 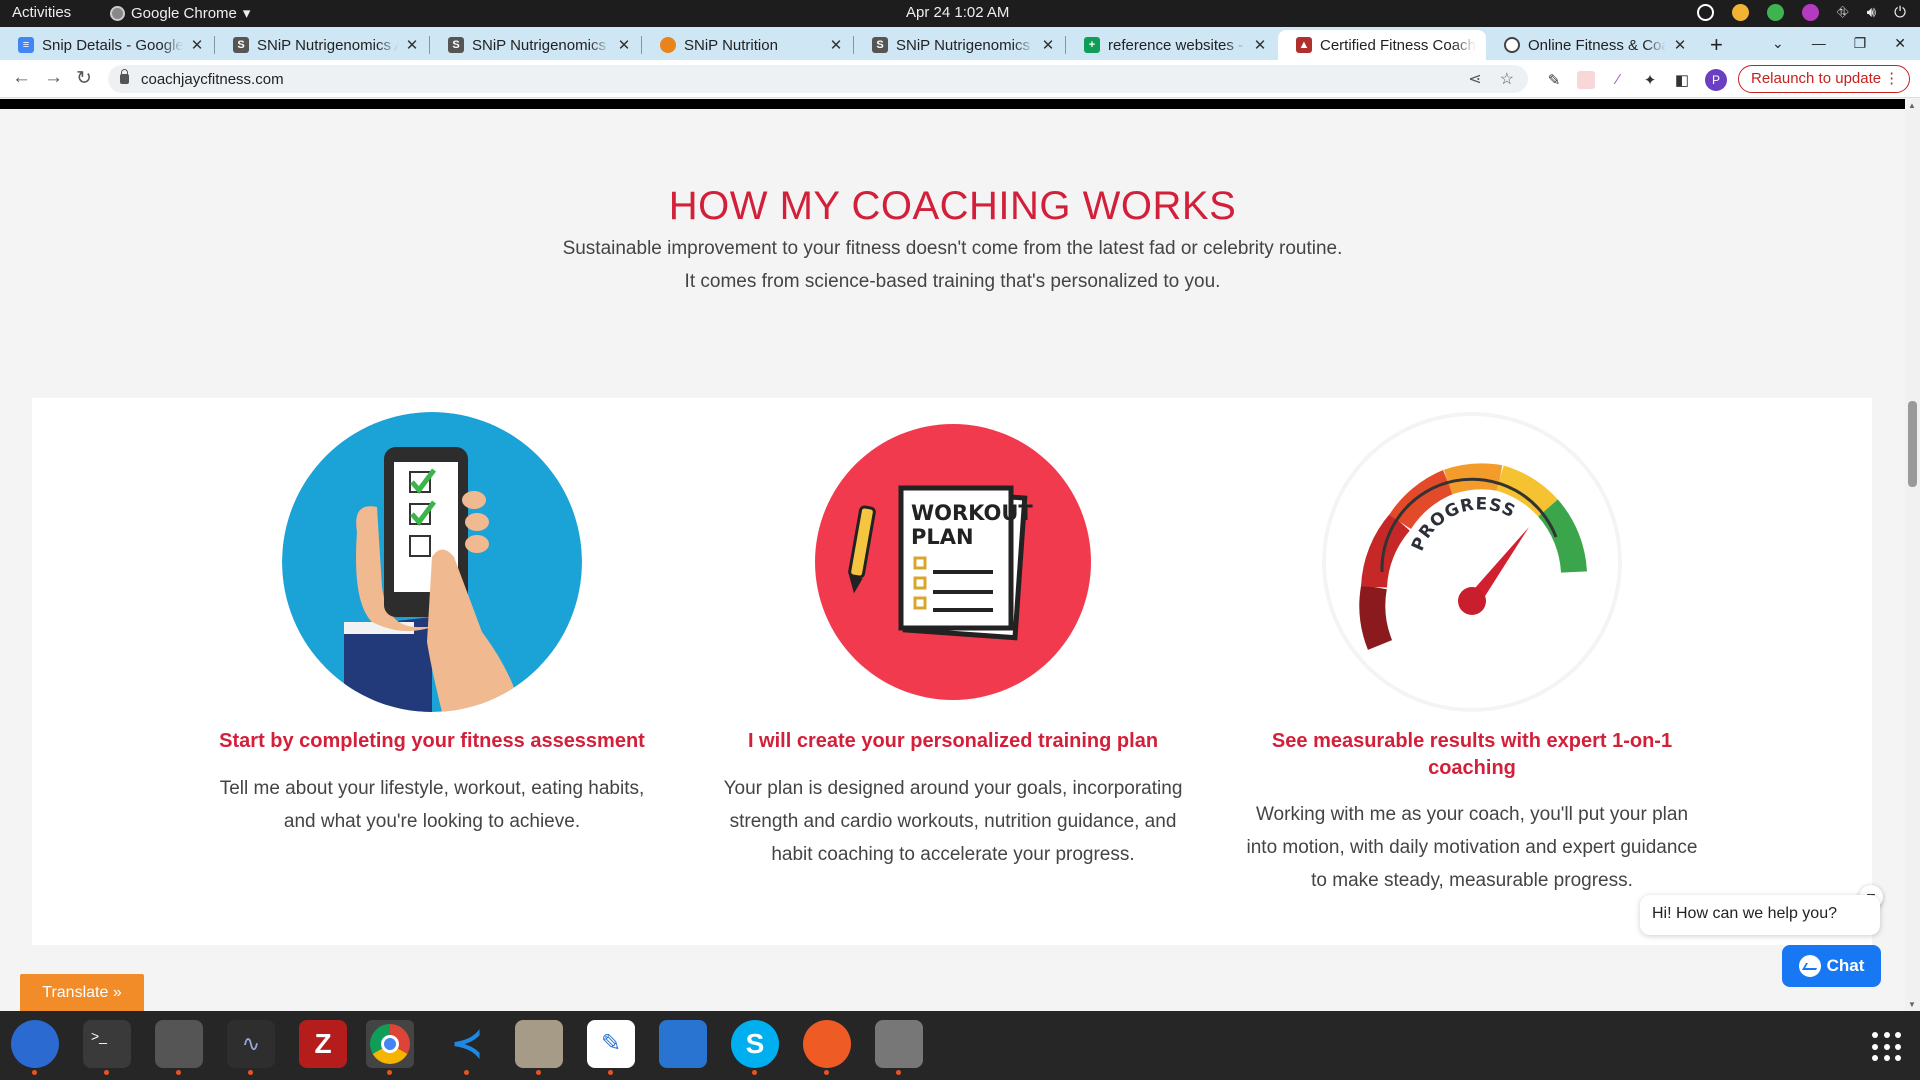 I want to click on bookmark-star-icon: ☆, so click(x=1507, y=79).